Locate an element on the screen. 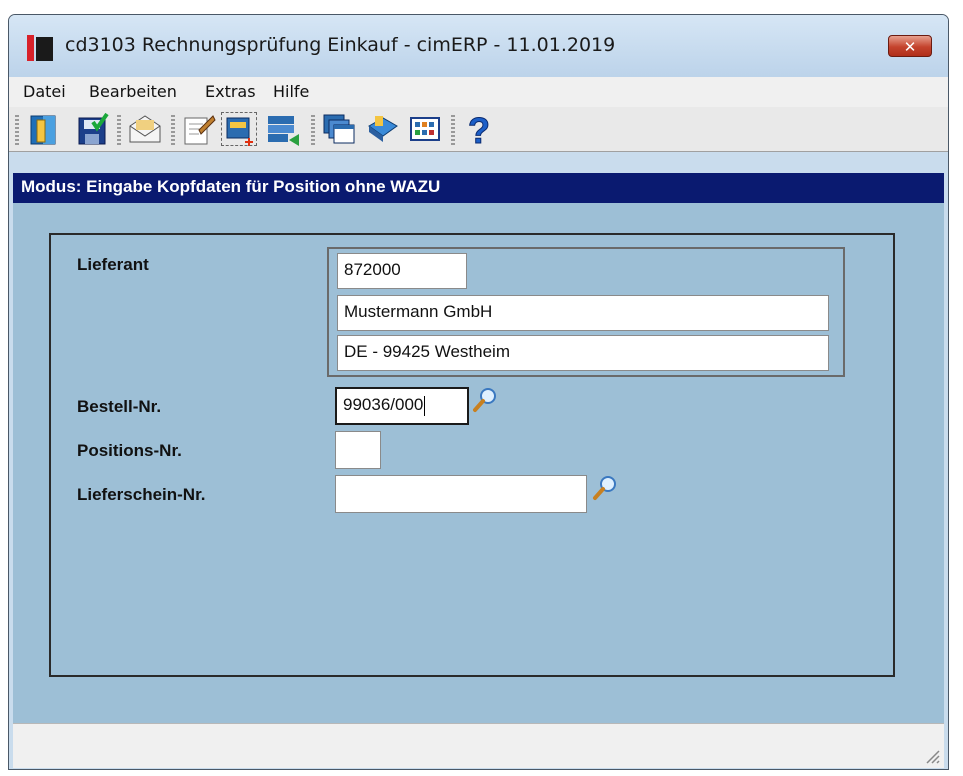 This screenshot has width=963, height=776. app-icon is located at coordinates (40, 48).